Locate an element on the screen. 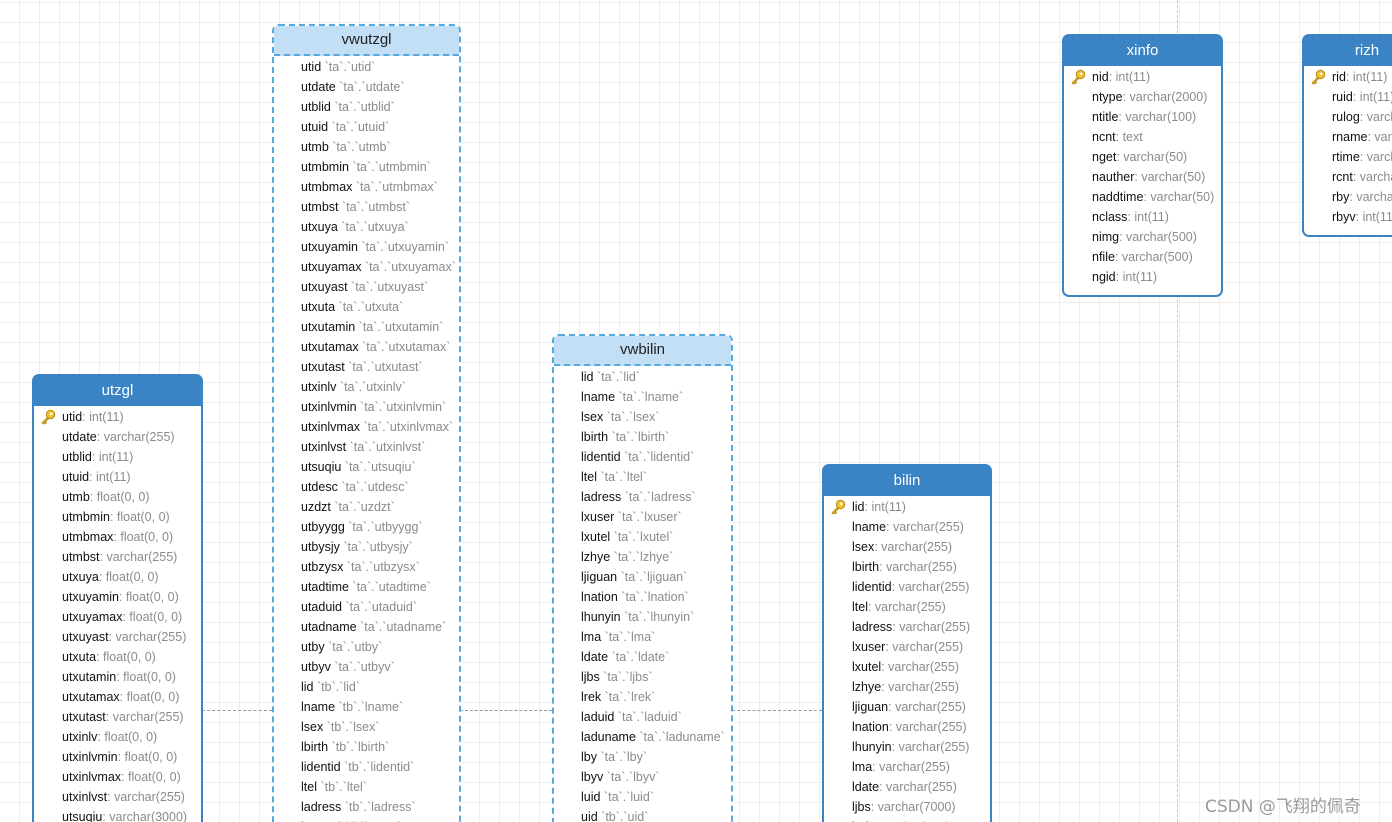 Image resolution: width=1392 pixels, height=822 pixels. field-row: rname: varchar(255) is located at coordinates (1348, 137).